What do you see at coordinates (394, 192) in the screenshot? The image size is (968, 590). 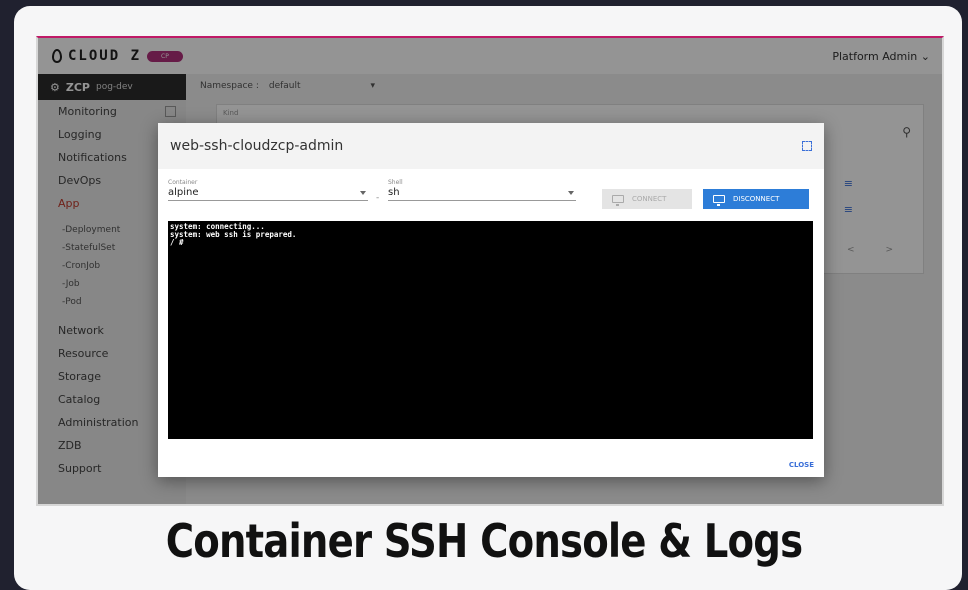 I see `shell-value: sh` at bounding box center [394, 192].